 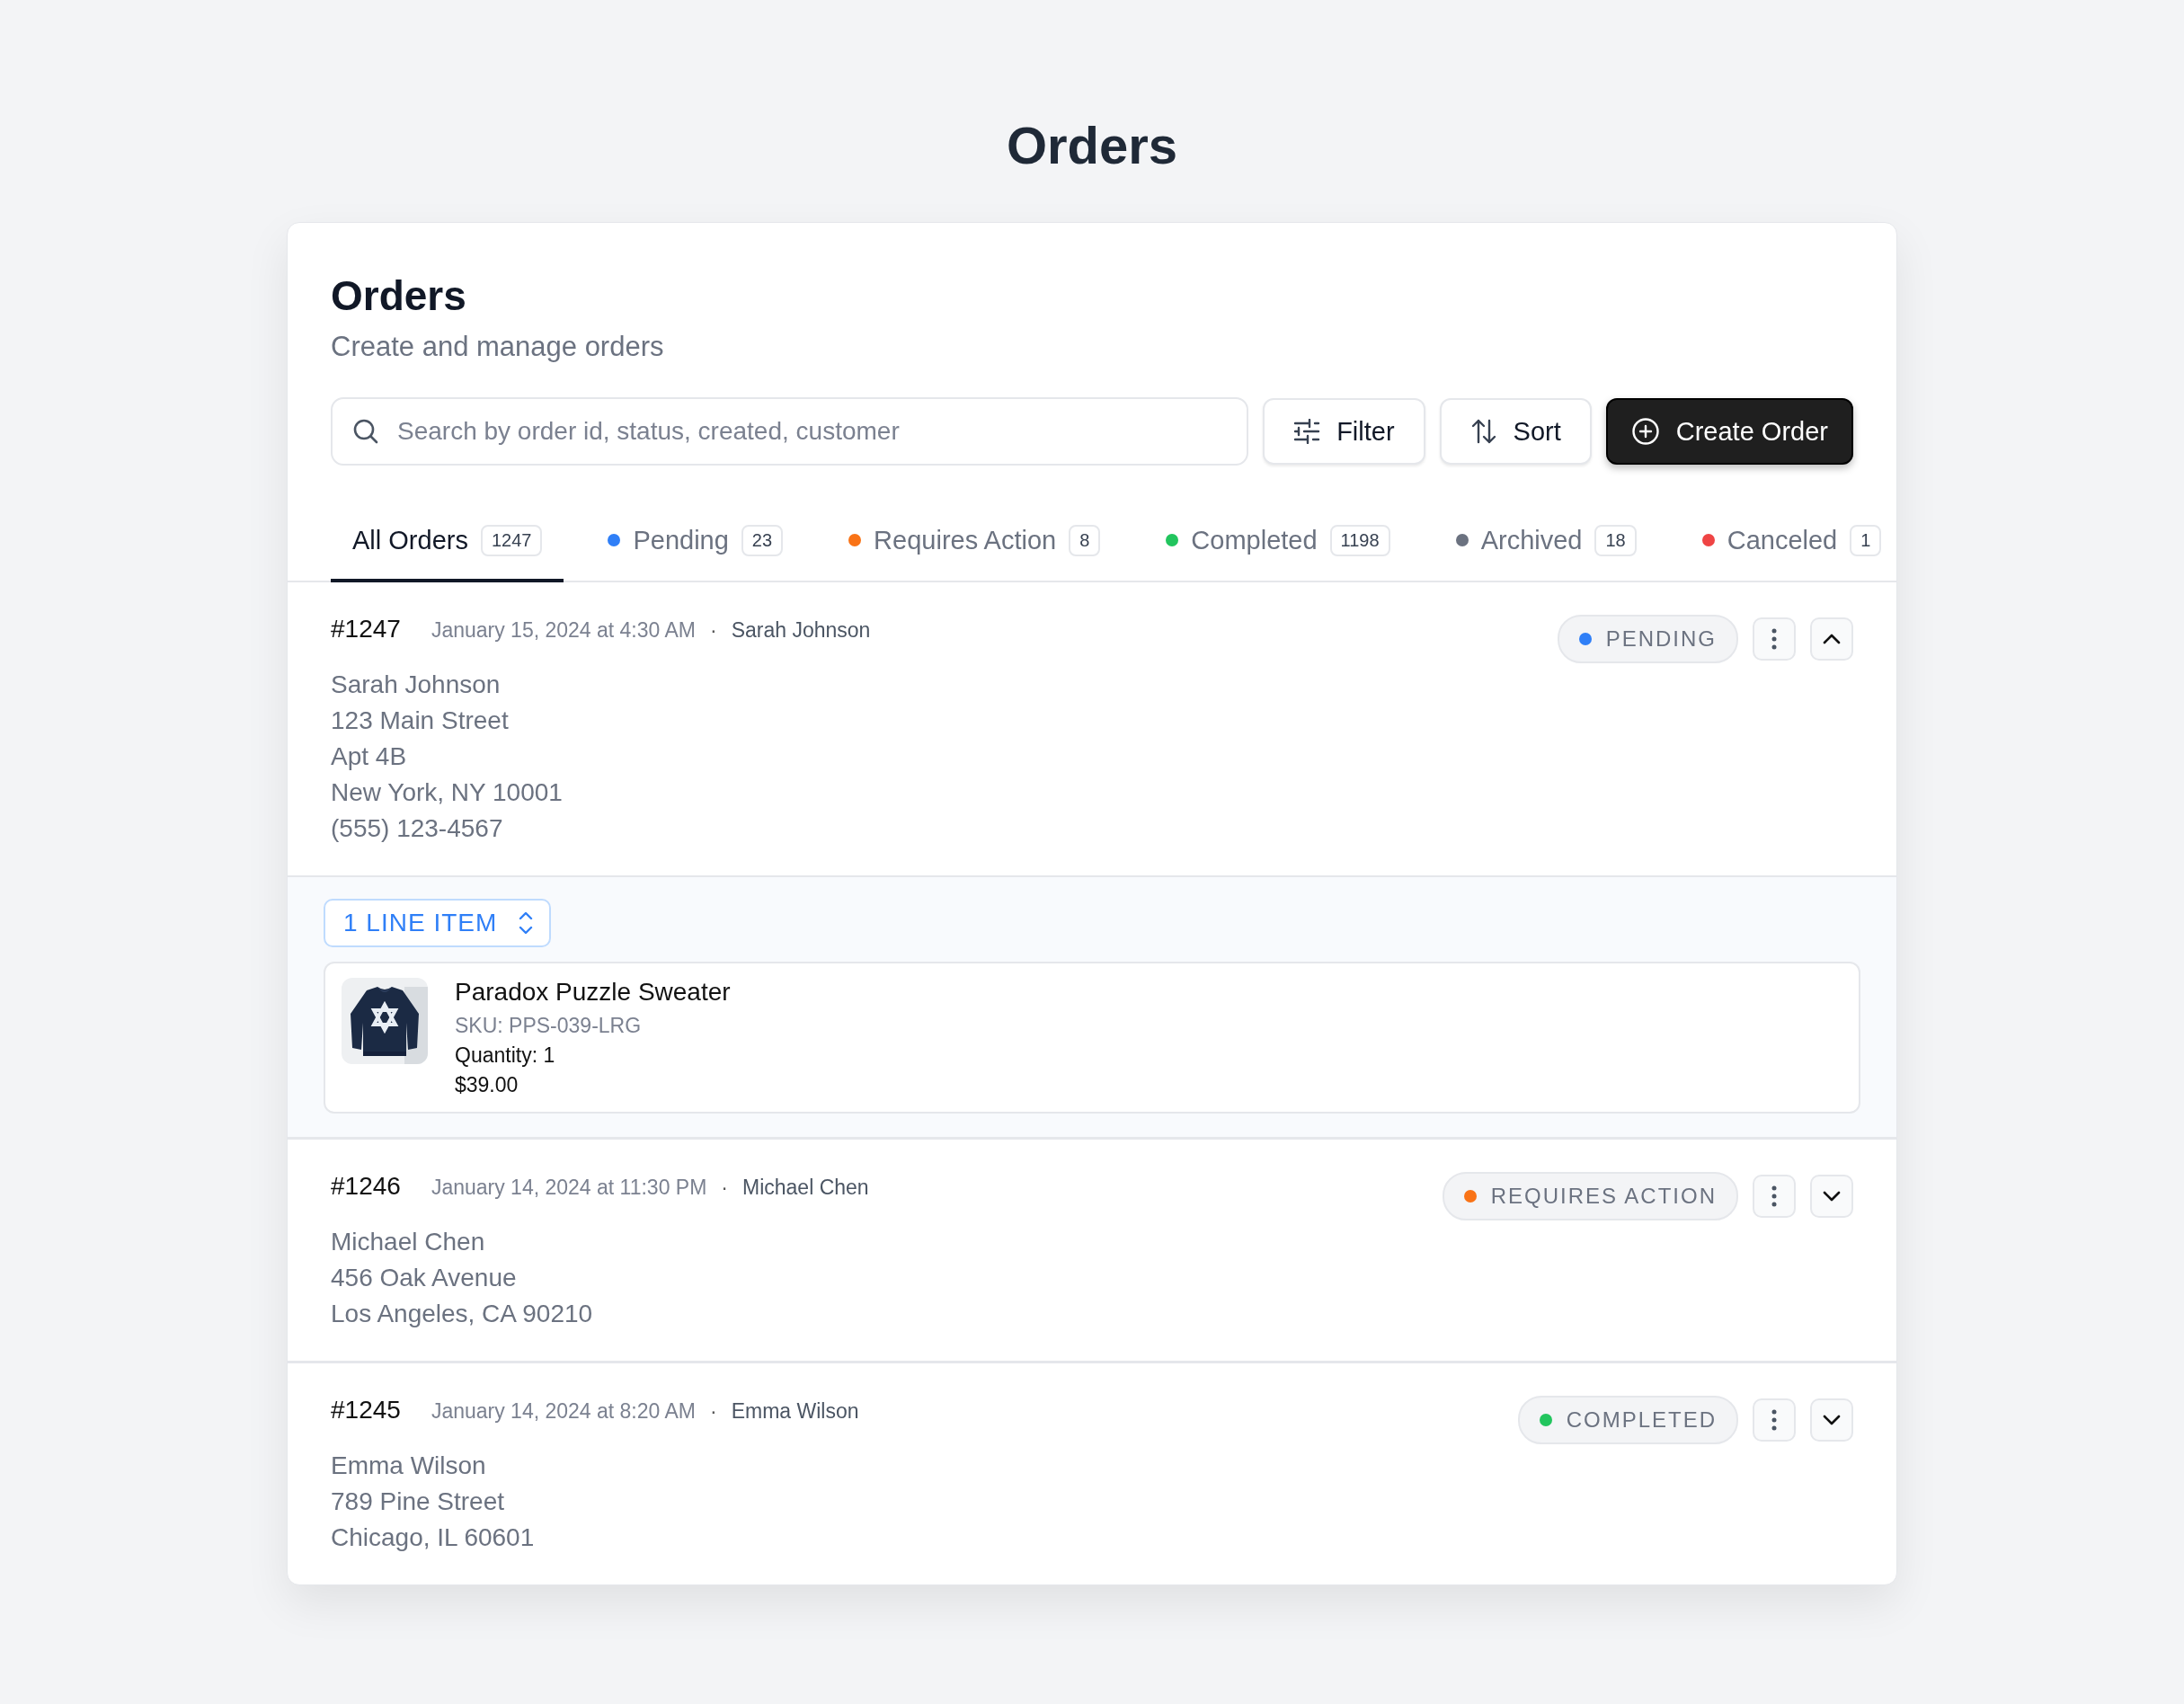 What do you see at coordinates (1642, 1420) in the screenshot?
I see `status-label: COMPLETED` at bounding box center [1642, 1420].